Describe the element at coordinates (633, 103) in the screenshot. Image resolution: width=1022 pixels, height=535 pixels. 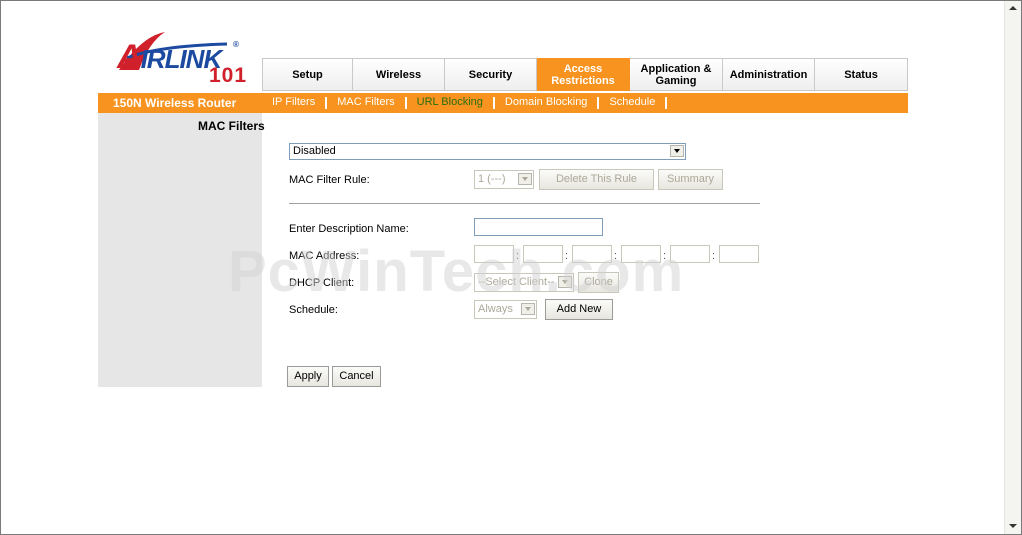
I see `subnav-schedule: Schedule` at that location.